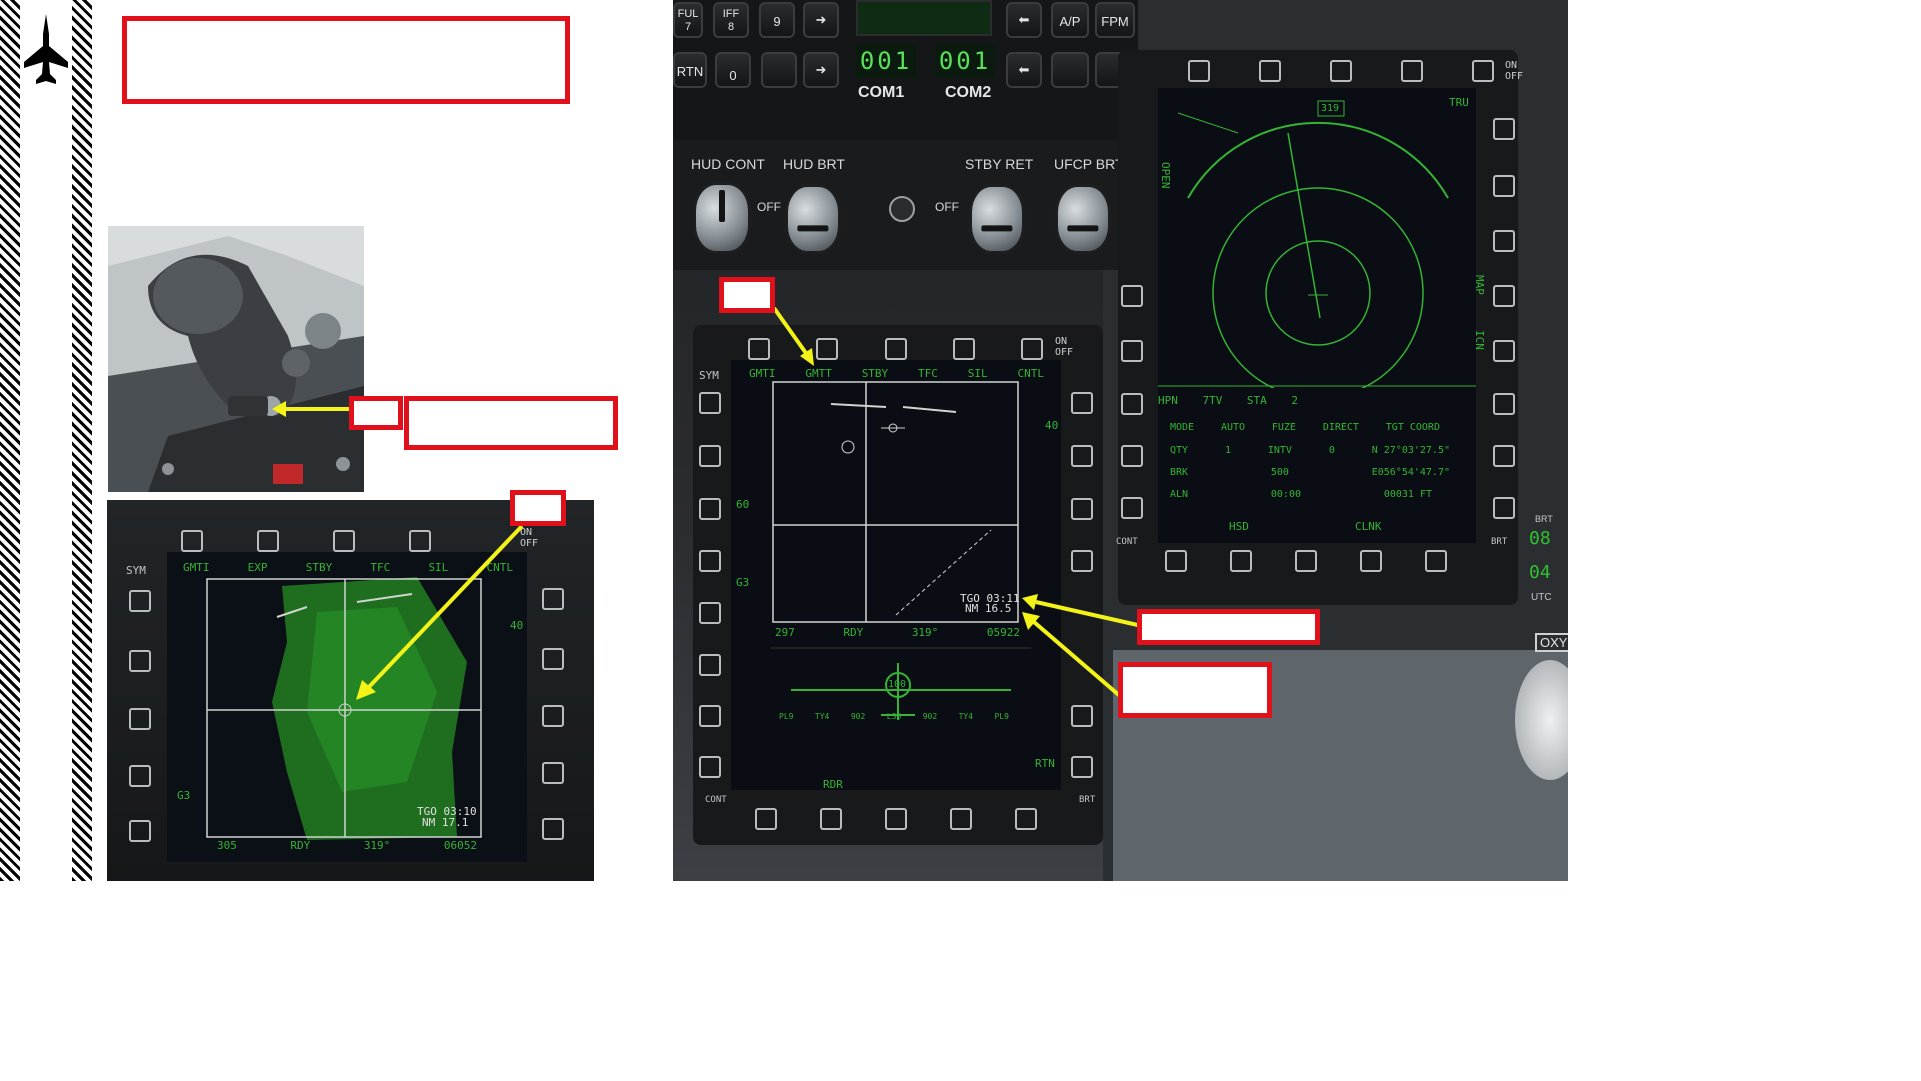 This screenshot has height=1081, width=1921. I want to click on fpm-button: FPM, so click(1115, 20).